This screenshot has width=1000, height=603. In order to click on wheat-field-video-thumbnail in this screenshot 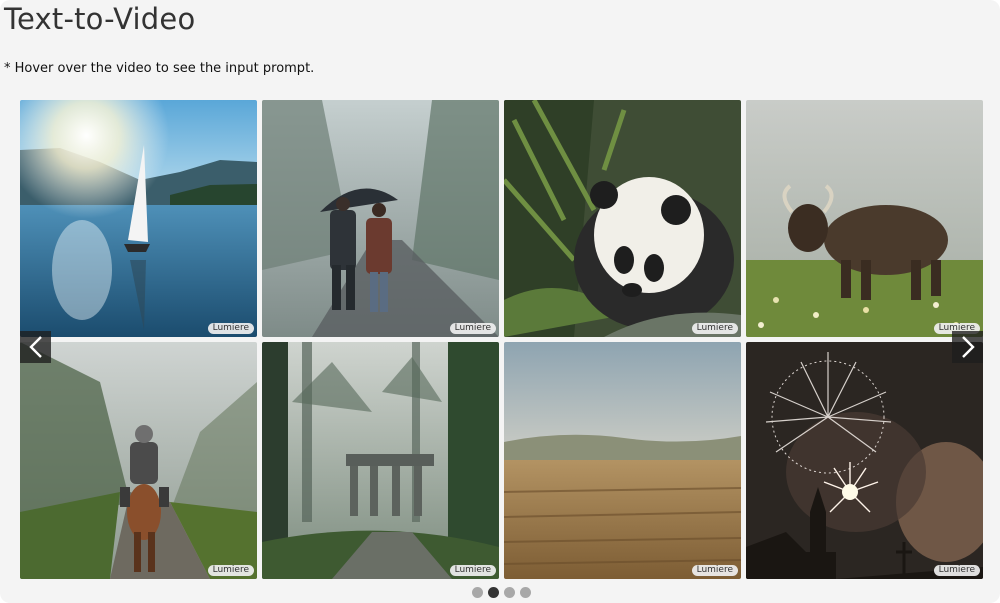, I will do `click(622, 460)`.